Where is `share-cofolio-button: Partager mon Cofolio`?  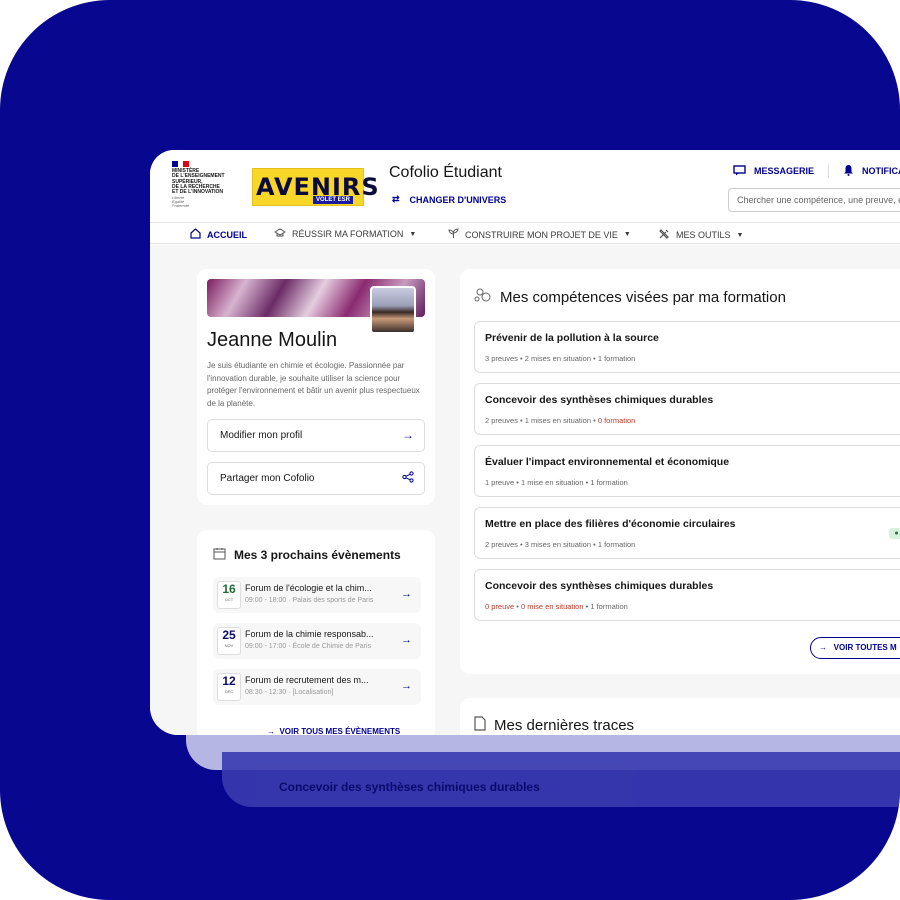 share-cofolio-button: Partager mon Cofolio is located at coordinates (316, 478).